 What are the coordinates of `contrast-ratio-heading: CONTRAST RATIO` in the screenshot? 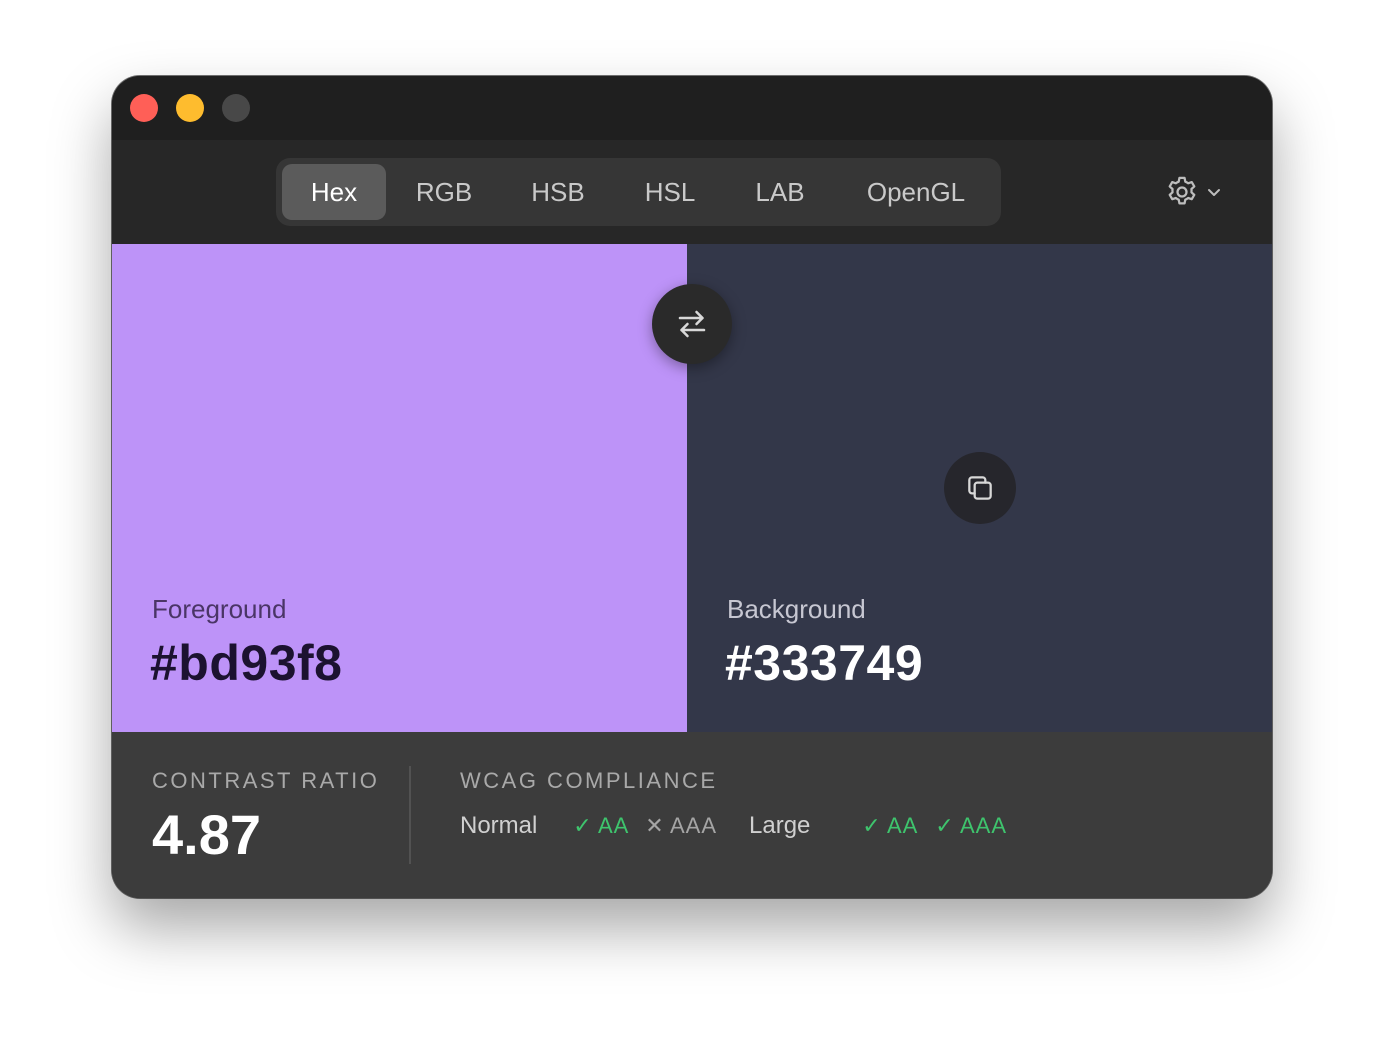 It's located at (266, 780).